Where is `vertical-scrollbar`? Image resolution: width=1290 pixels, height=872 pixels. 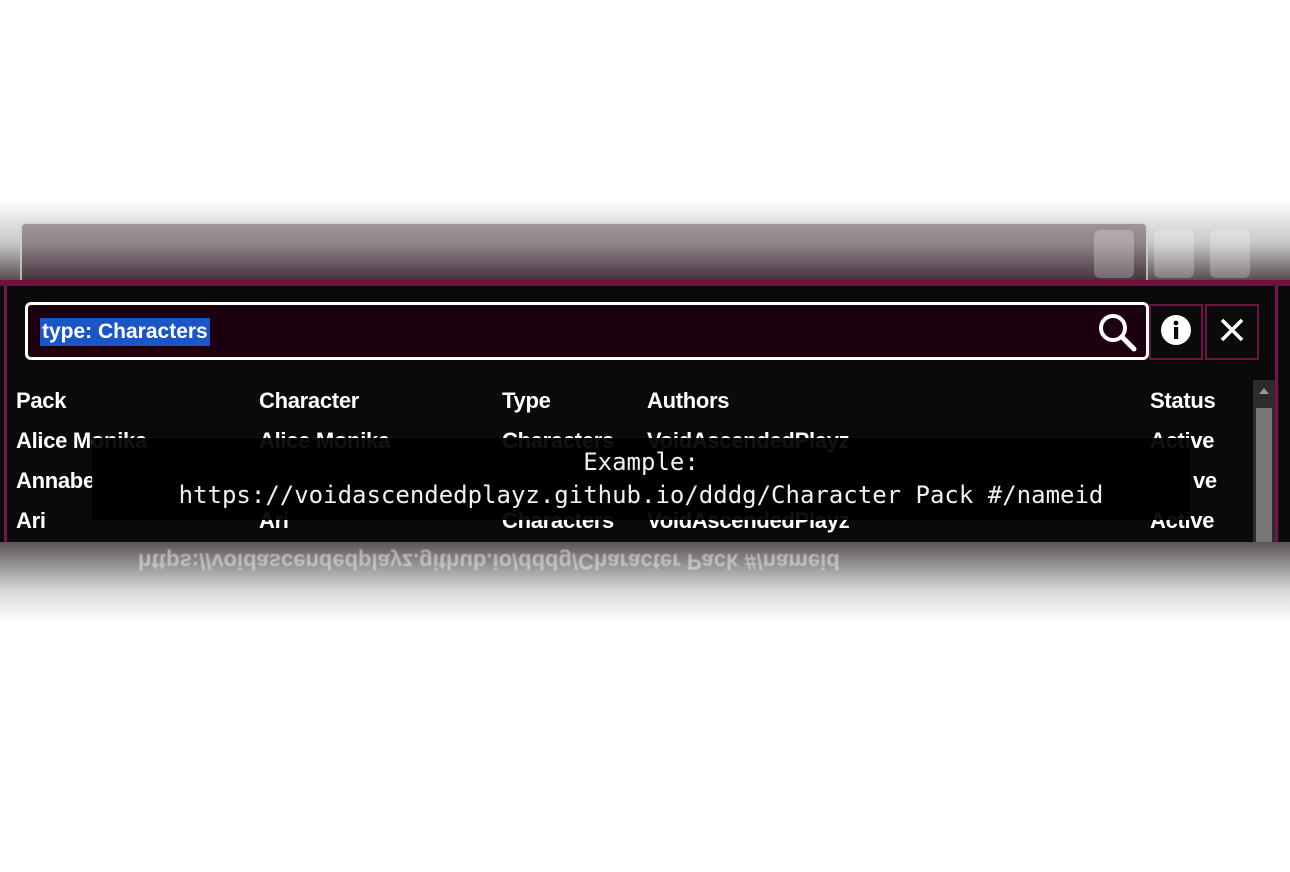
vertical-scrollbar is located at coordinates (1264, 461).